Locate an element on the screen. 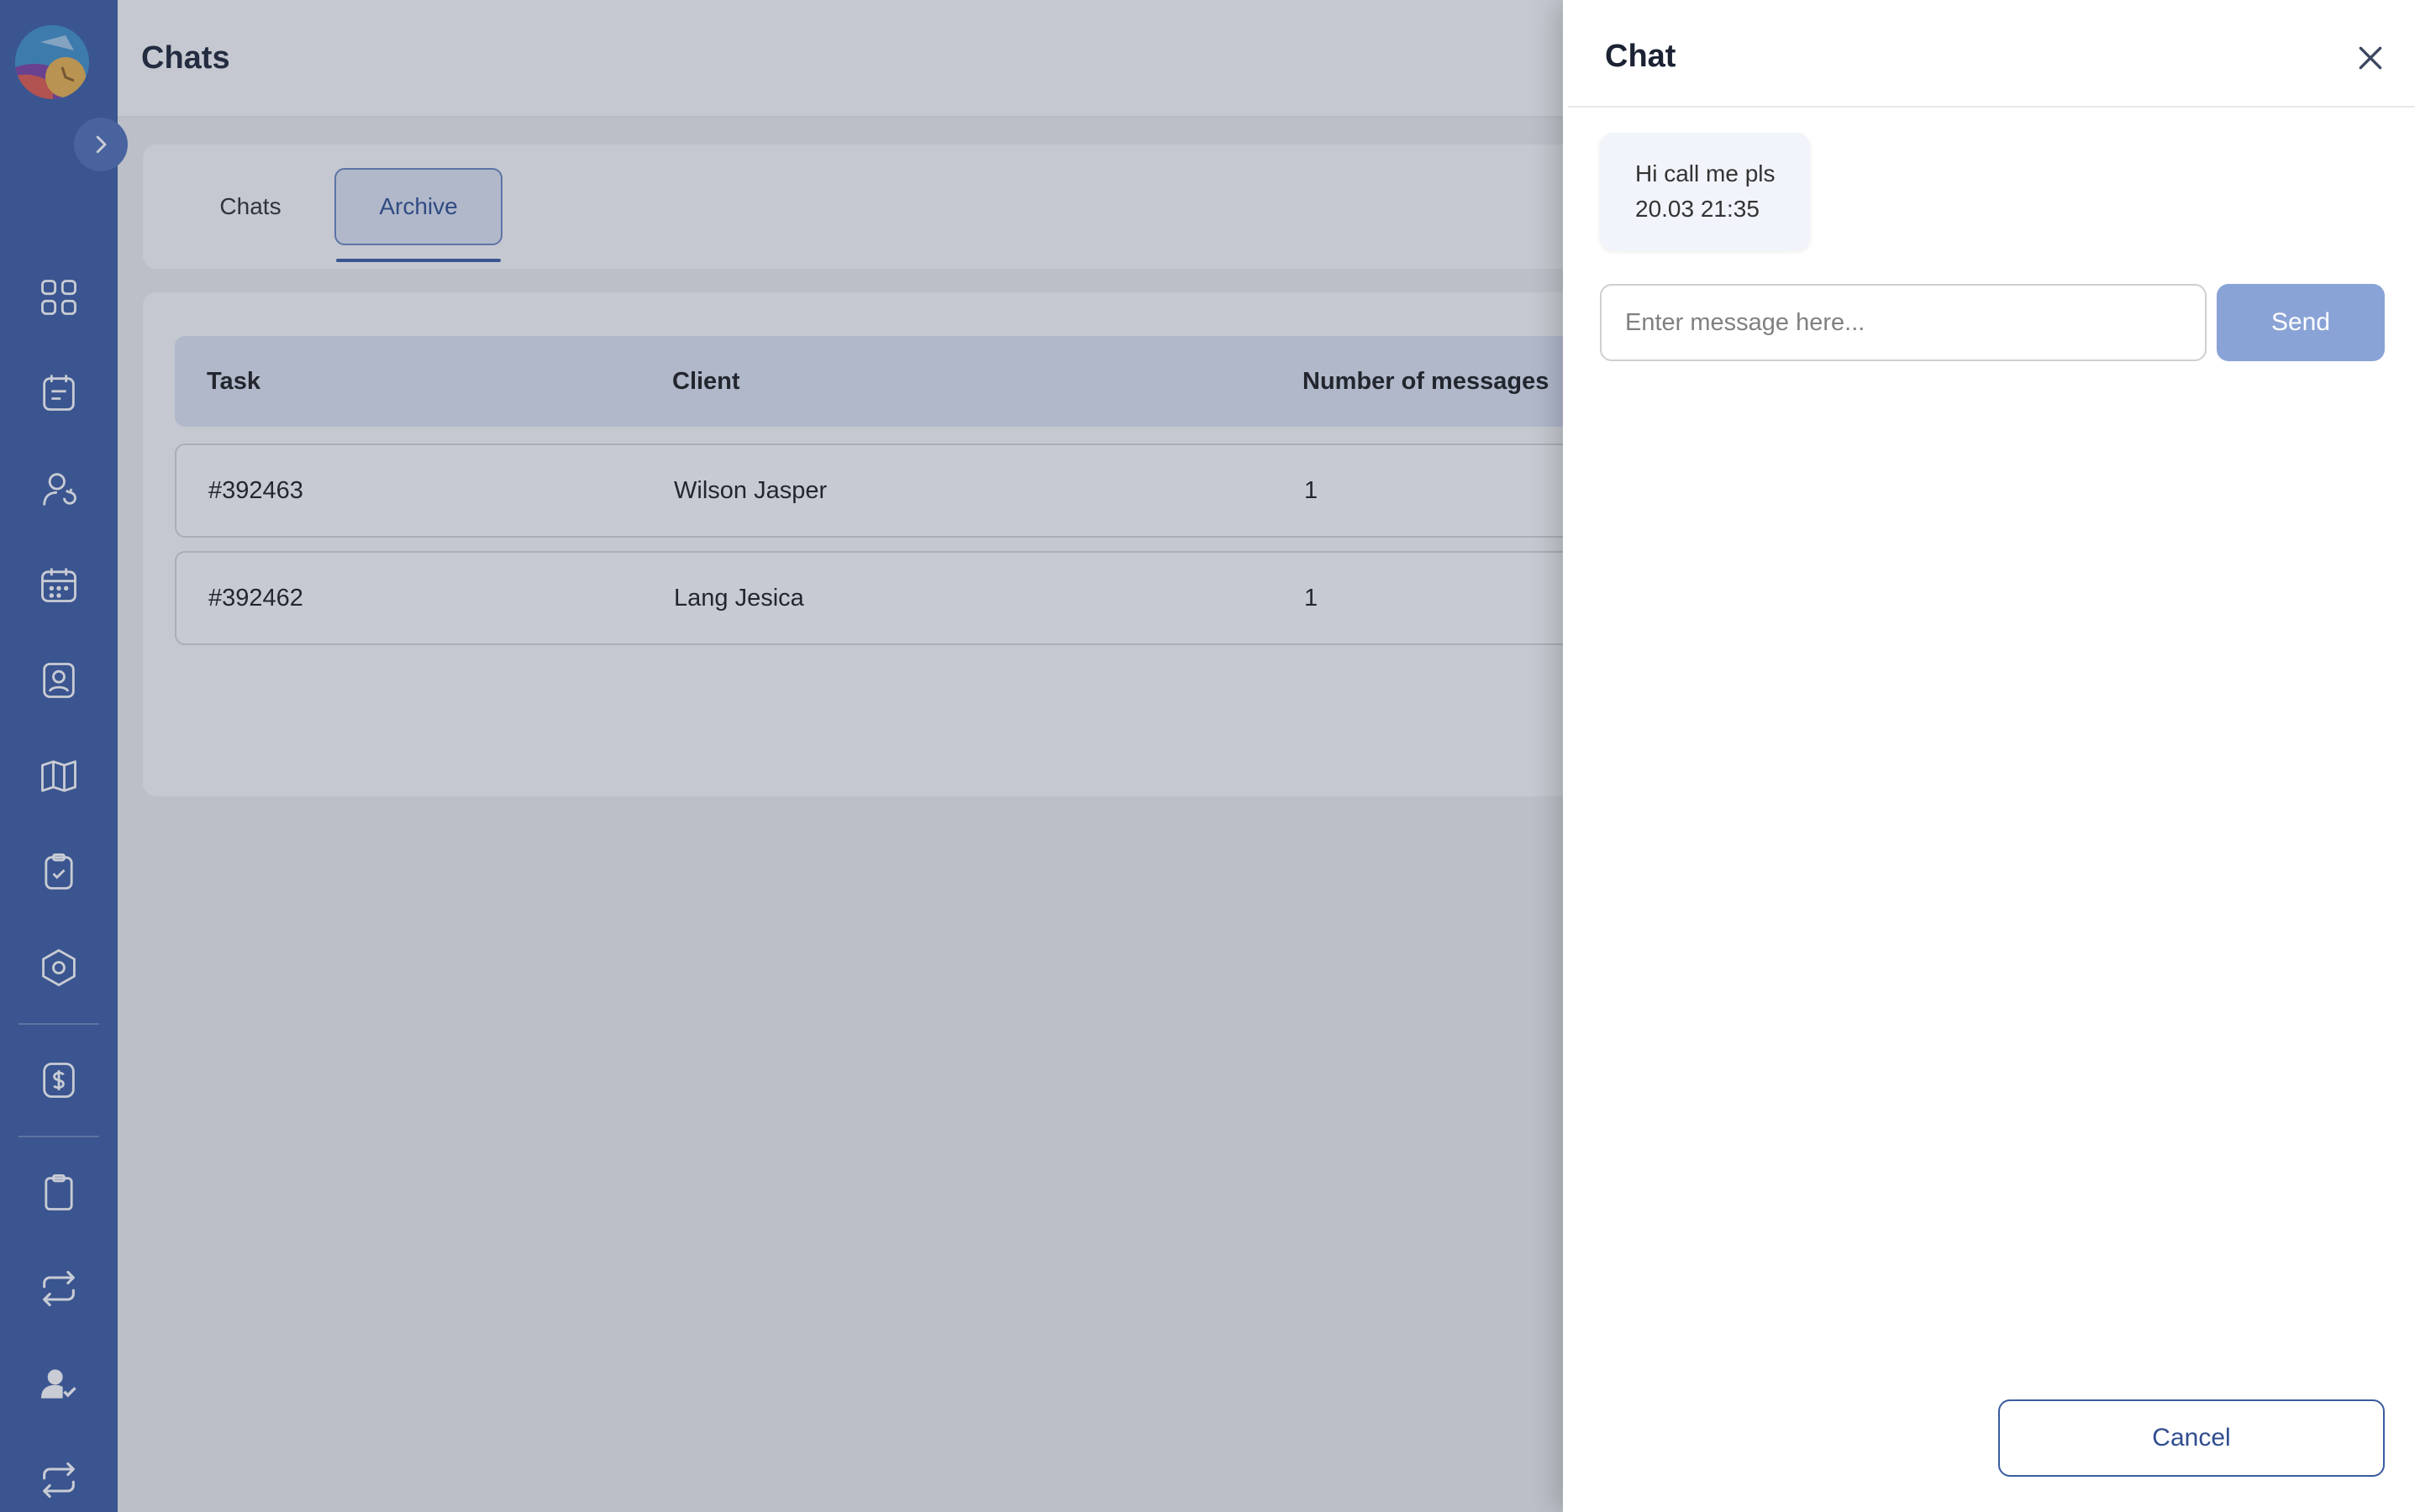 This screenshot has height=1512, width=2420. message-time: 20.03 21:35 is located at coordinates (1697, 209).